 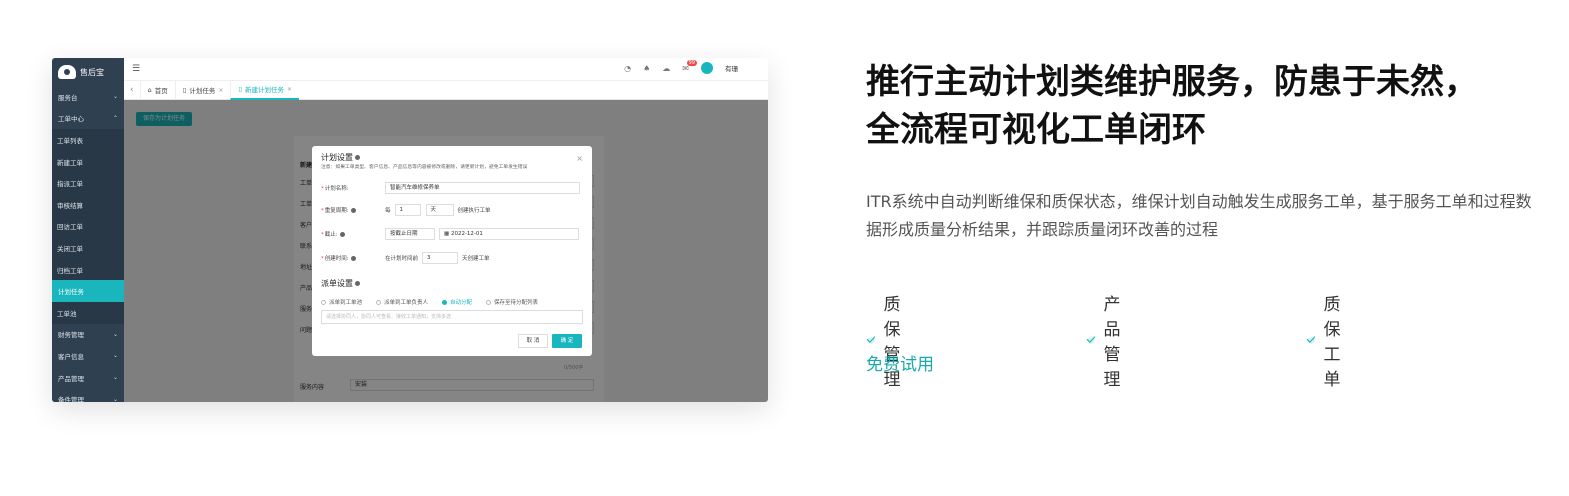 I want to click on sidebar-item: 新建工单, so click(x=88, y=161).